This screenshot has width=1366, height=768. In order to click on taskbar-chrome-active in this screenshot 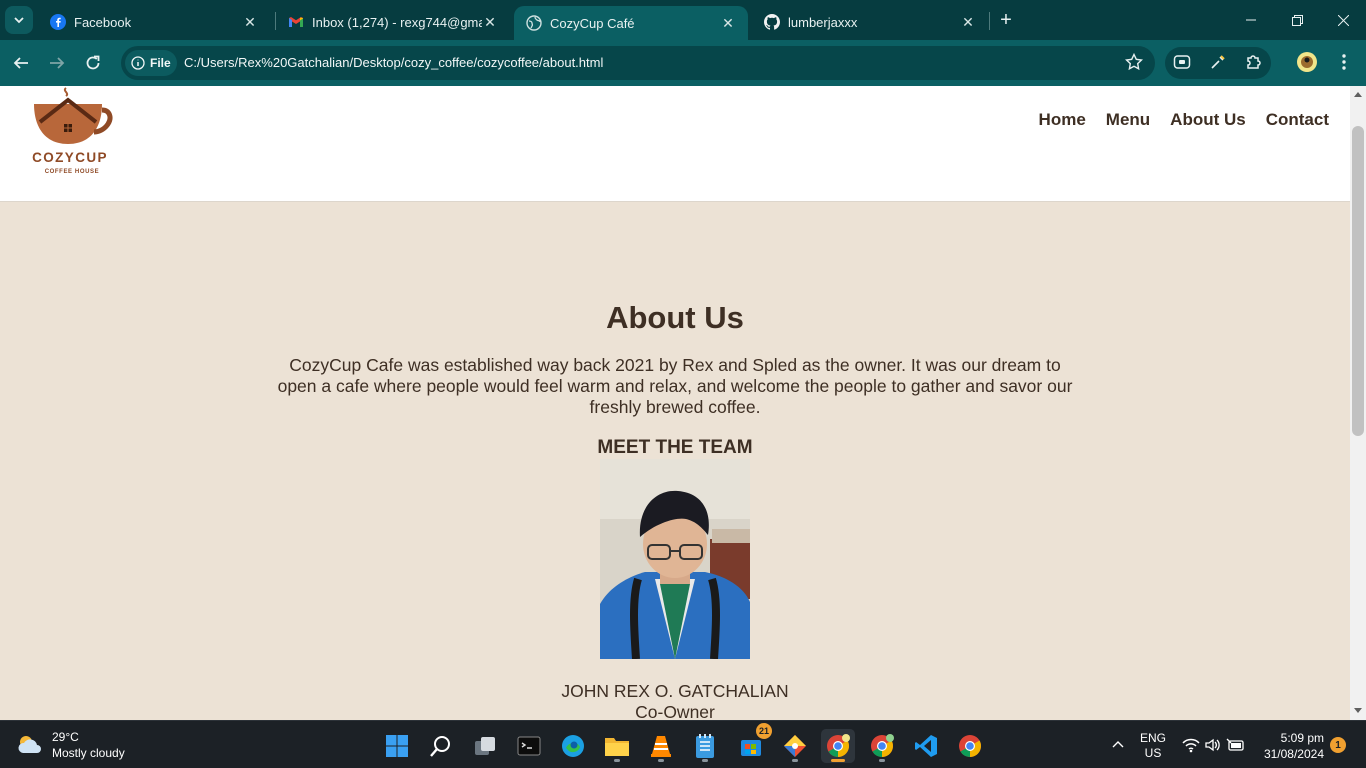, I will do `click(838, 746)`.